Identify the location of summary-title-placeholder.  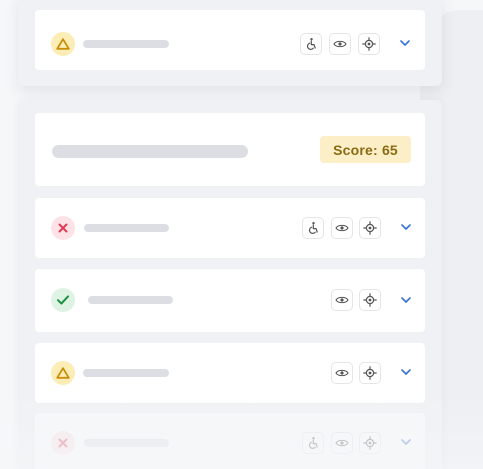
(150, 151).